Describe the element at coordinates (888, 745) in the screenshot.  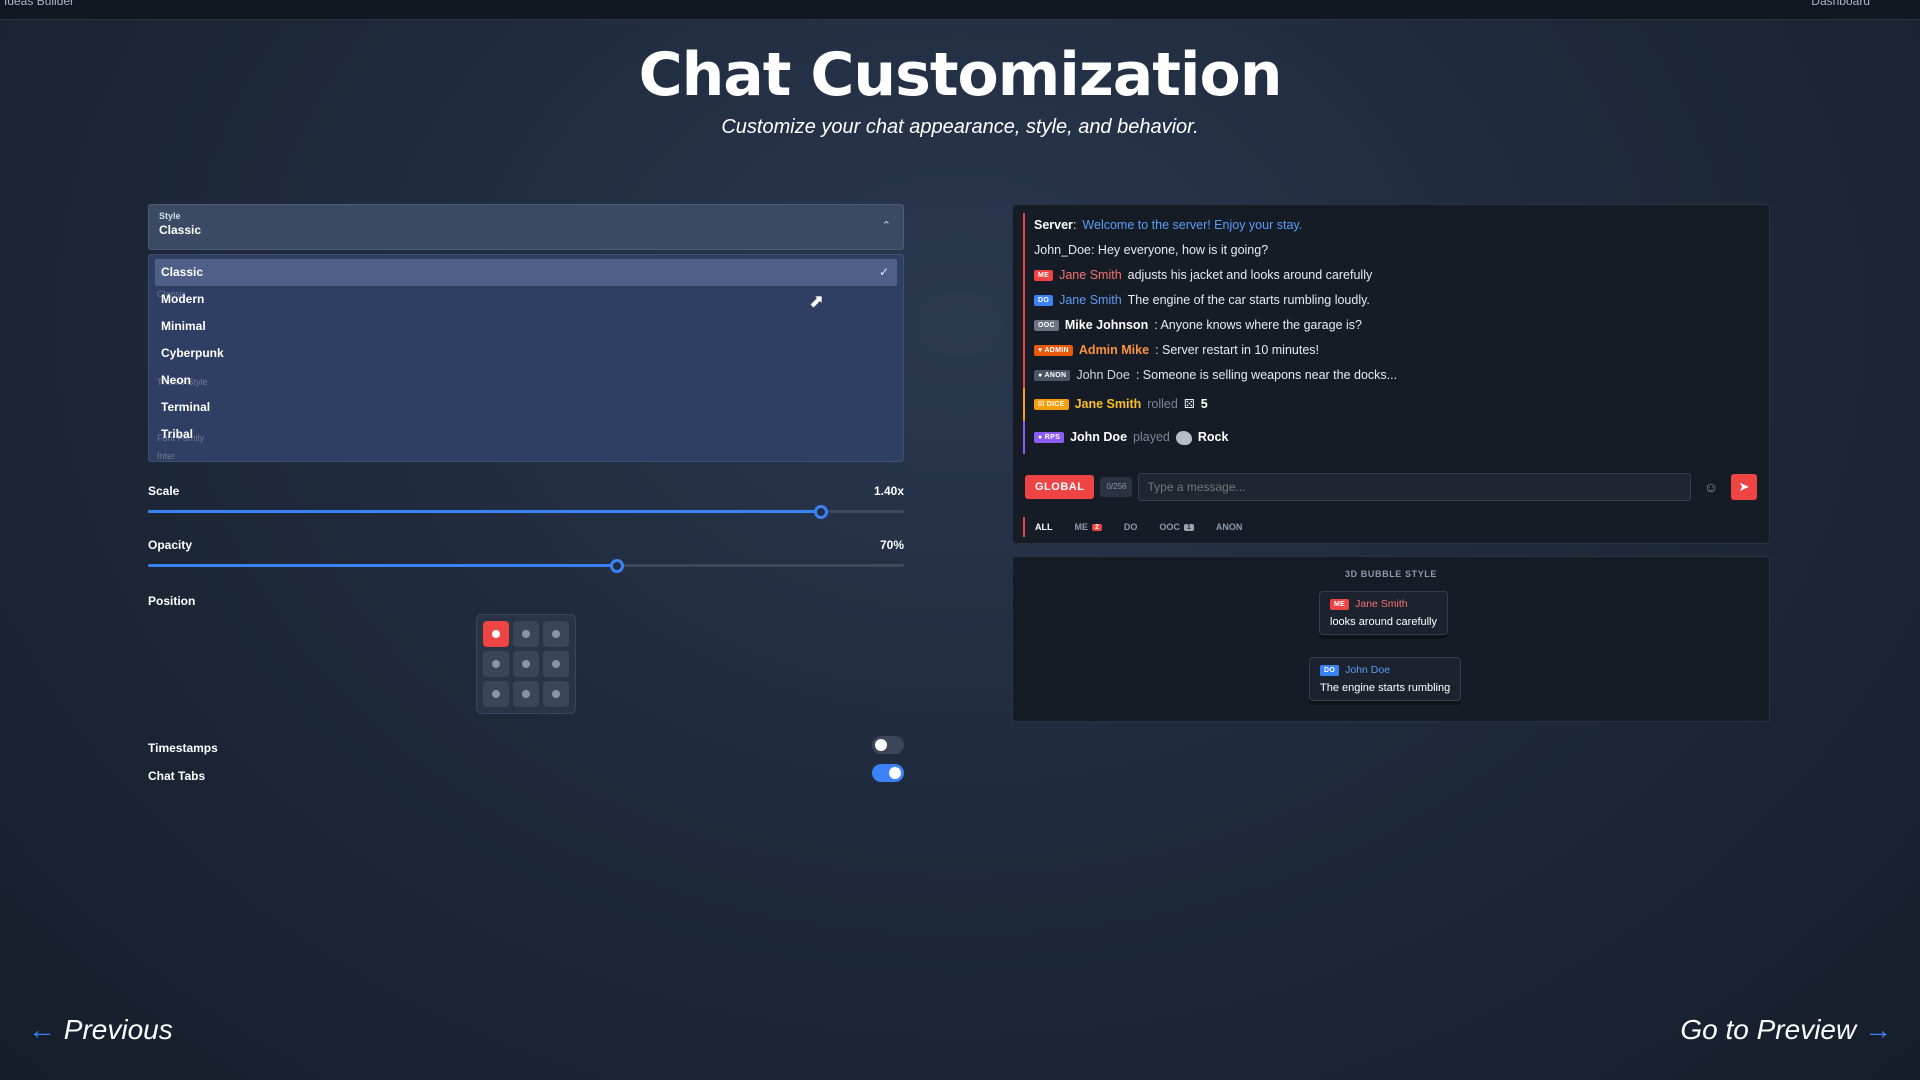
I see `timestamps-toggle` at that location.